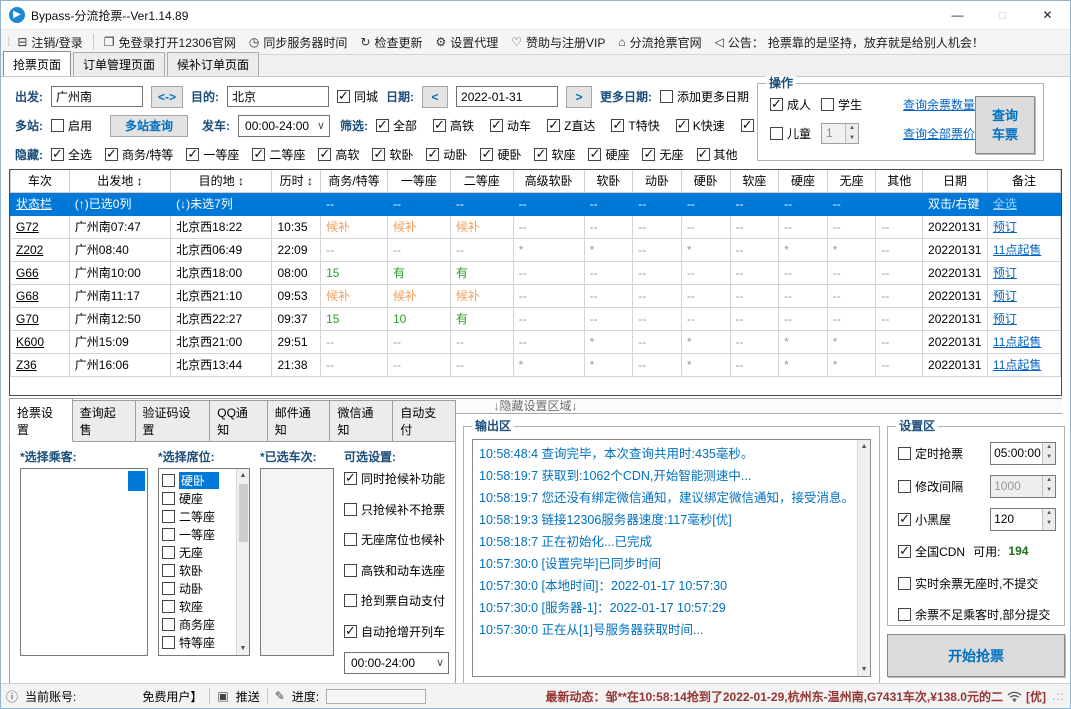 This screenshot has height=709, width=1071. What do you see at coordinates (391, 42) in the screenshot?
I see `toolbar-item: ↻ 检查更新` at bounding box center [391, 42].